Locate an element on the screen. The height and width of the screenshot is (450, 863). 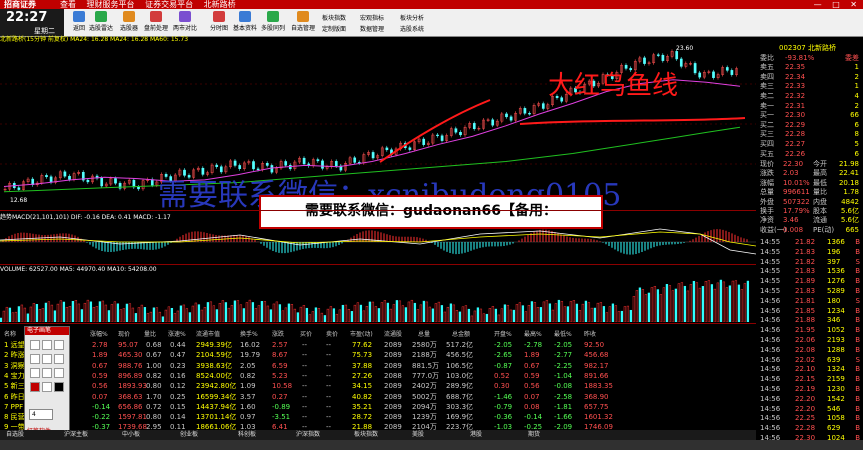
table-cell: -- is located at coordinates (329, 386).